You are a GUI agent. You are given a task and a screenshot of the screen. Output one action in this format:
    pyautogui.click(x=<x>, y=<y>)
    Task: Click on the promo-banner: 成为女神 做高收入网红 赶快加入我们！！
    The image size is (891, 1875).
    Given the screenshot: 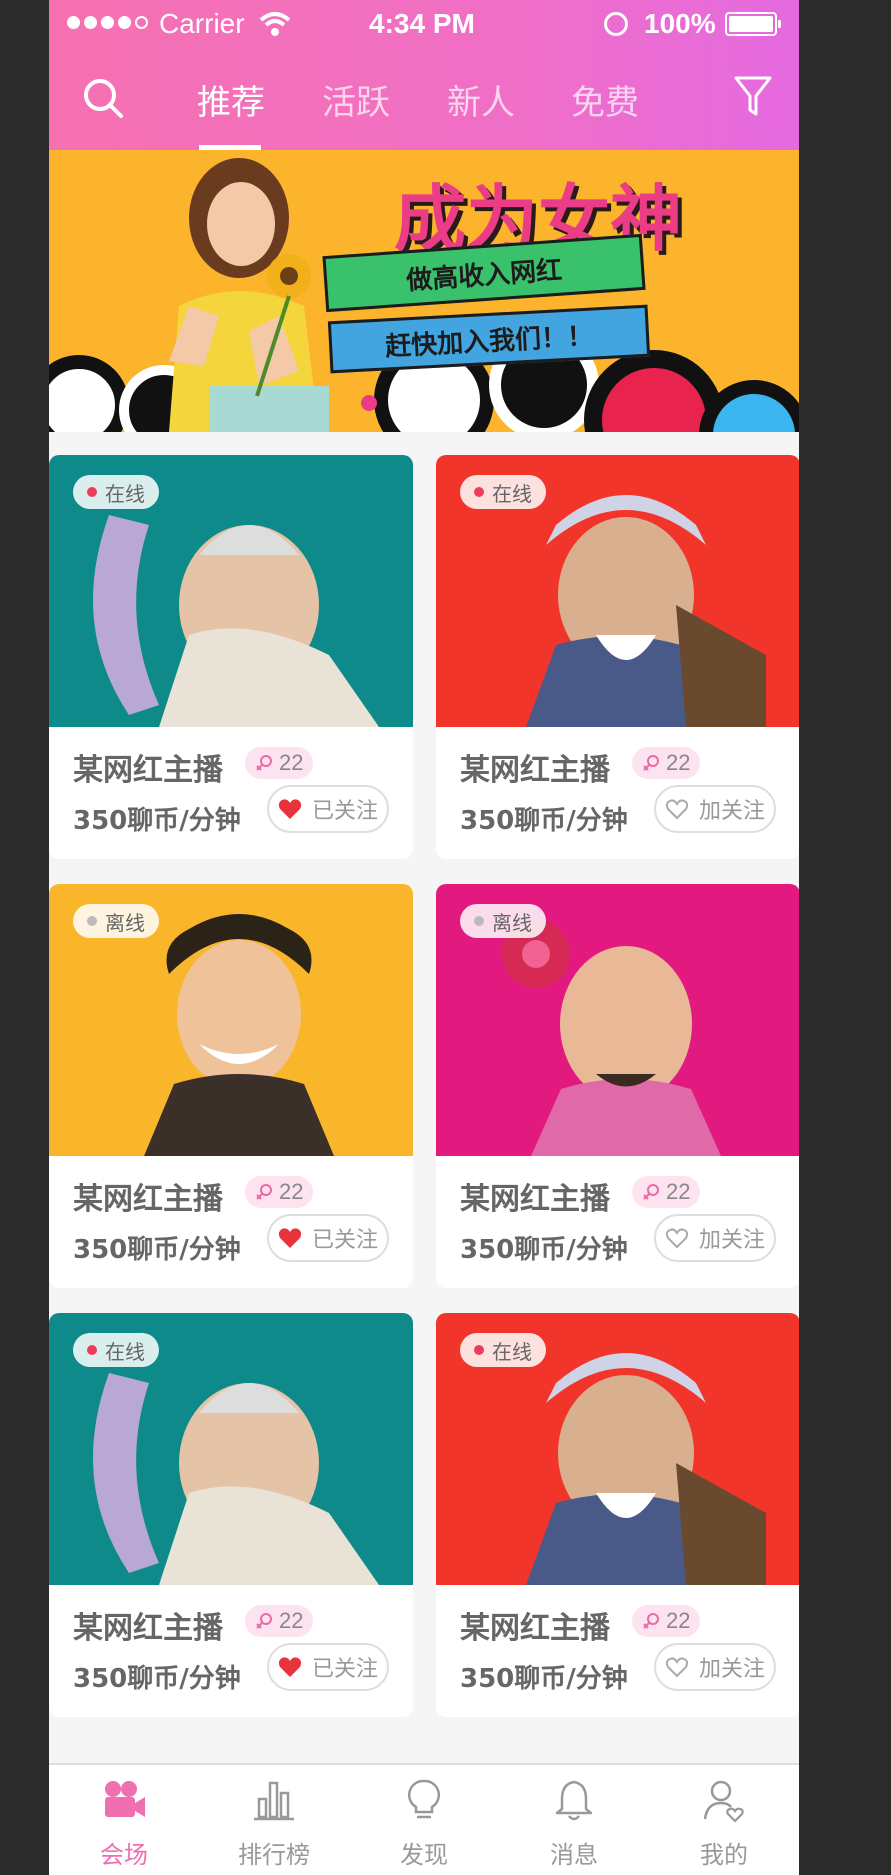 What is the action you would take?
    pyautogui.click(x=424, y=291)
    